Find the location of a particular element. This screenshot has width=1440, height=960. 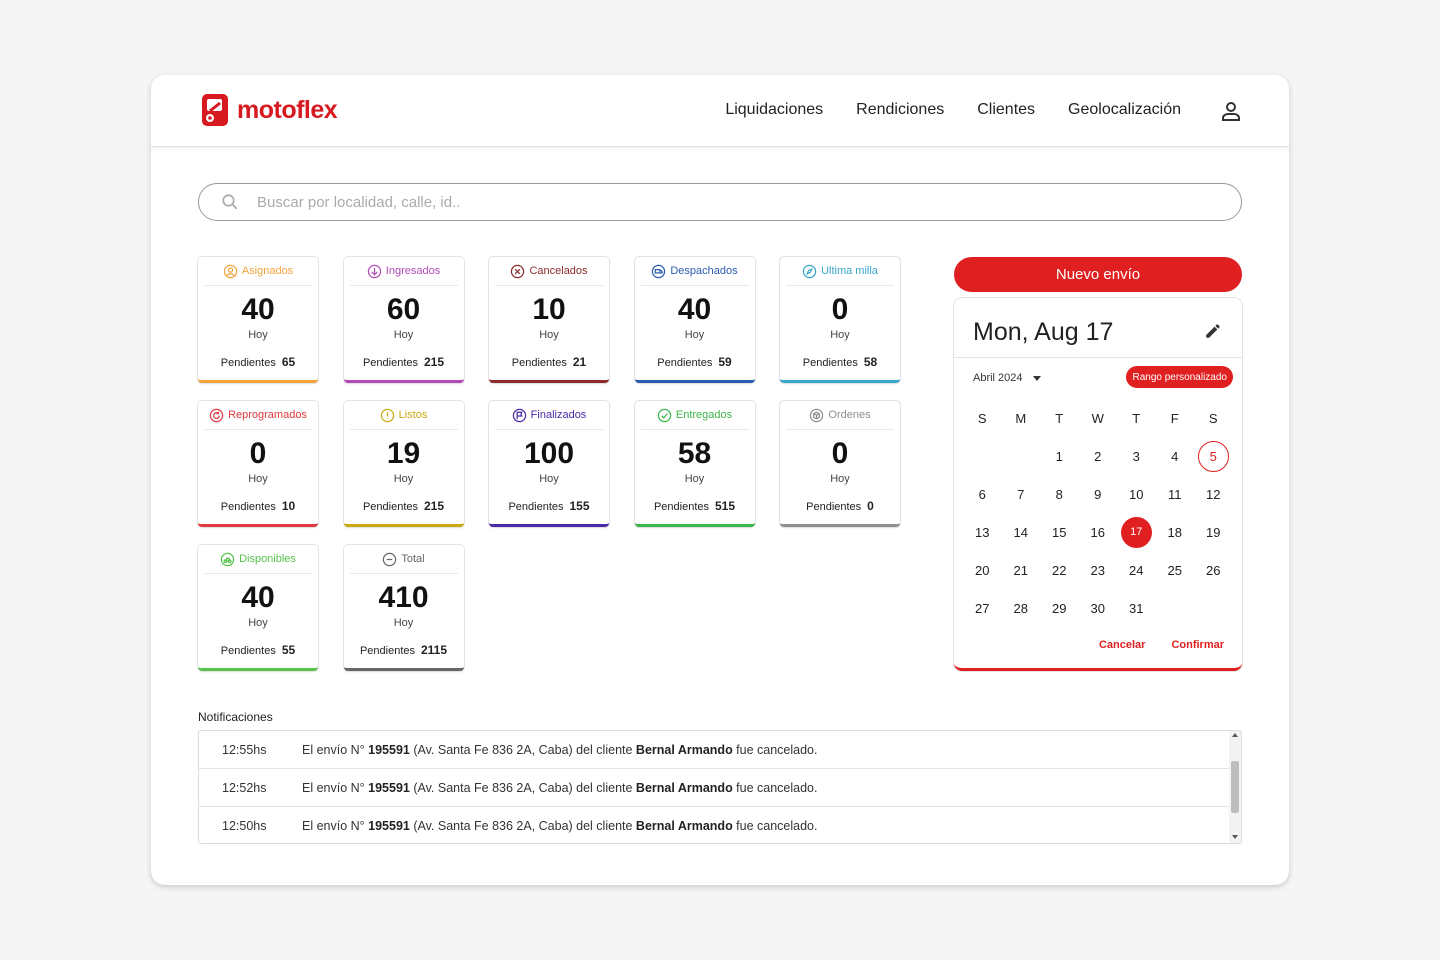

status-card-total: Total 410 Hoy Pendientes 2115 is located at coordinates (403, 608).